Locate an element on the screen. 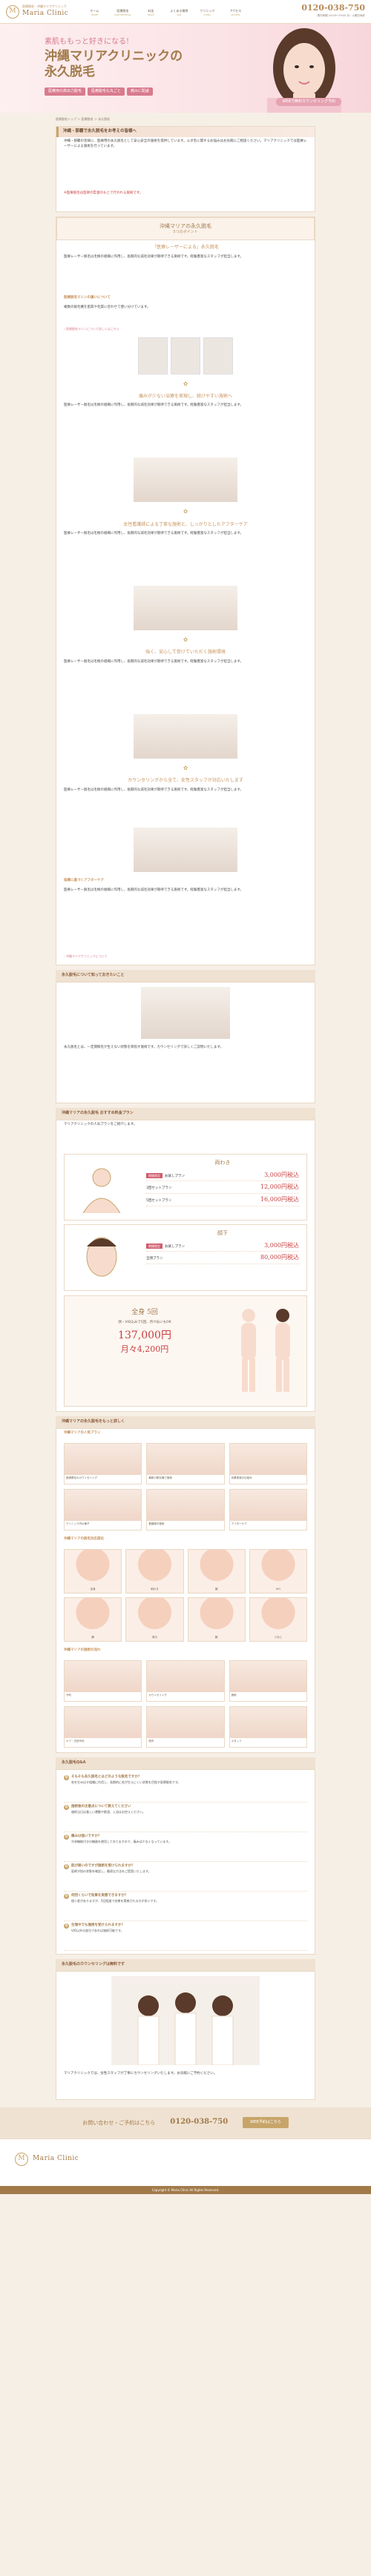 Image resolution: width=371 pixels, height=2576 pixels. price-row: 3回セットプラン 12,000円税込 is located at coordinates (222, 1188).